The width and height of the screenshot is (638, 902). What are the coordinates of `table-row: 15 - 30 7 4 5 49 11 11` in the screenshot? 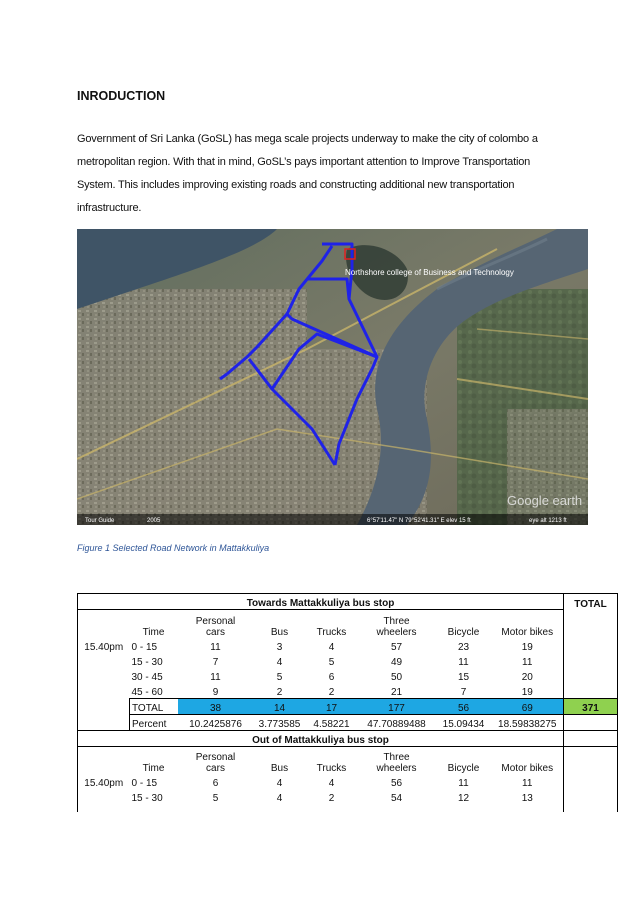 It's located at (347, 660).